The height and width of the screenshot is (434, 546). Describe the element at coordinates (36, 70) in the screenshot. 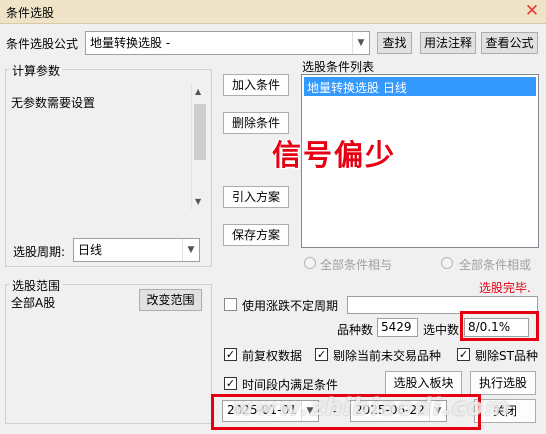

I see `params-group-title: 计算参数` at that location.